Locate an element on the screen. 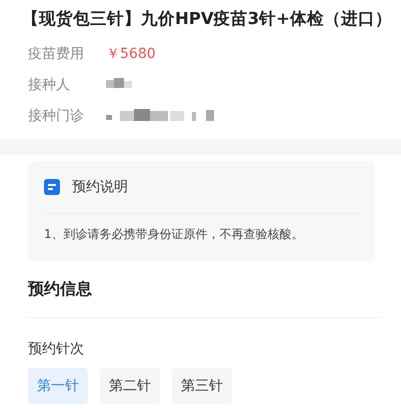 The image size is (401, 408). field-label: 接种人 is located at coordinates (49, 85).